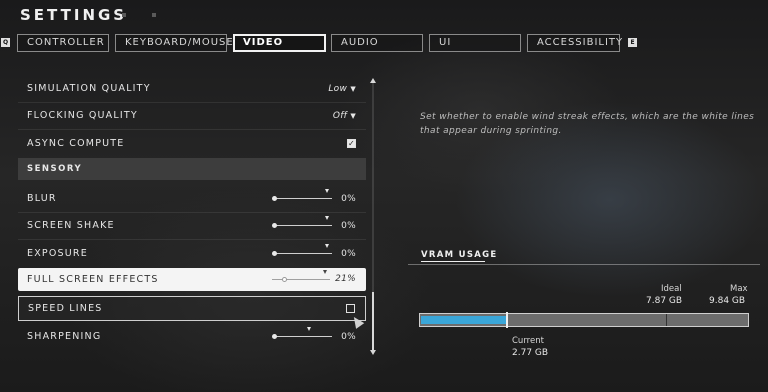  Describe the element at coordinates (584, 320) in the screenshot. I see `vram-usage-bar` at that location.